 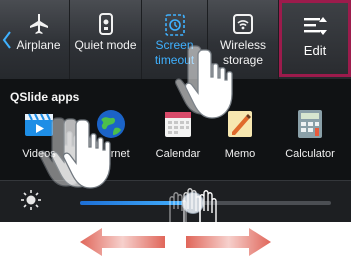 I want to click on qslide-app-calculator: Calculator, so click(x=310, y=138).